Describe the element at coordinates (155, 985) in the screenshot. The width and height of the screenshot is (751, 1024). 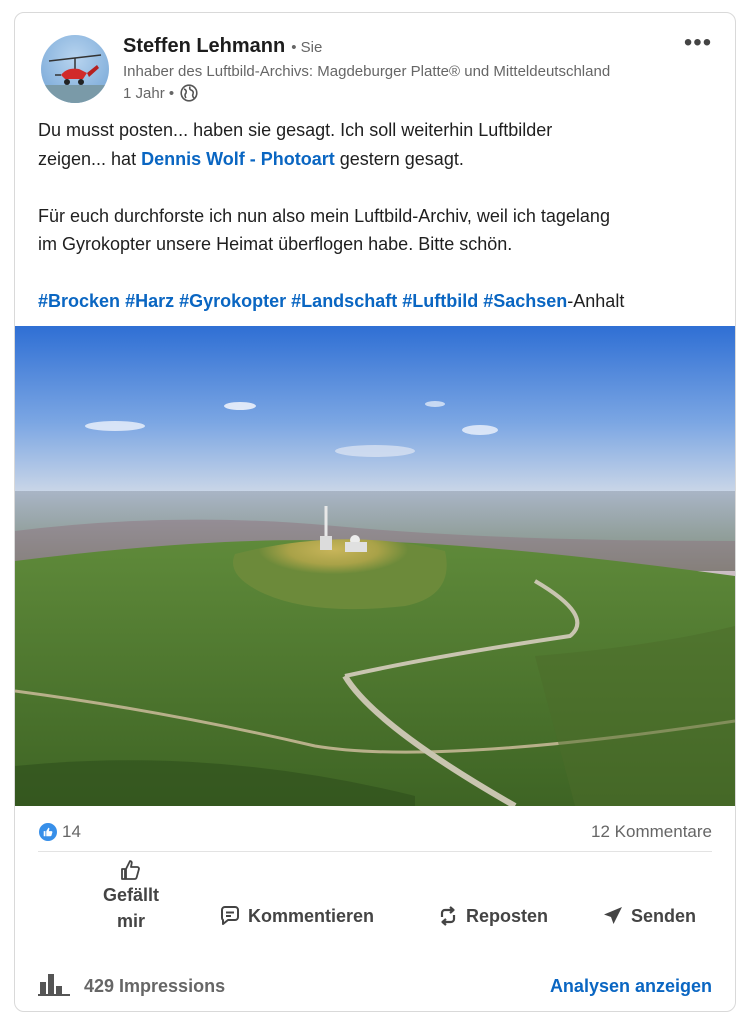
I see `impressions-count: 429 Impressions` at that location.